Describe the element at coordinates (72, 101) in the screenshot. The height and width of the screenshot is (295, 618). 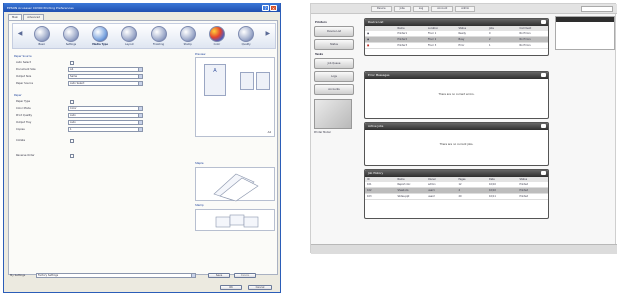
I see `paper-type-checkbox` at that location.